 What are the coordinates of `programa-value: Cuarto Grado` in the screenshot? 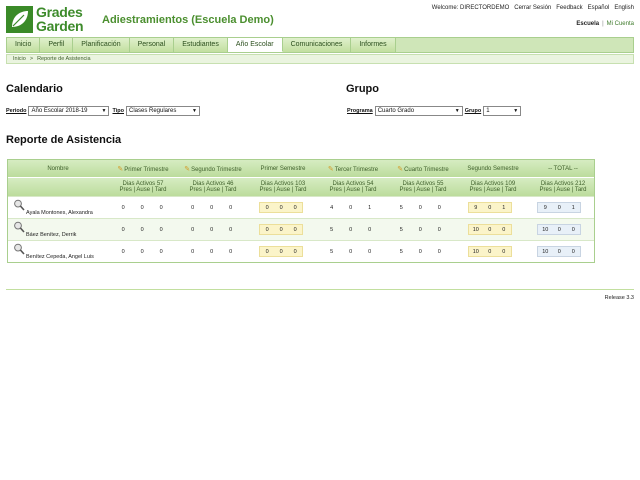 It's located at (396, 111).